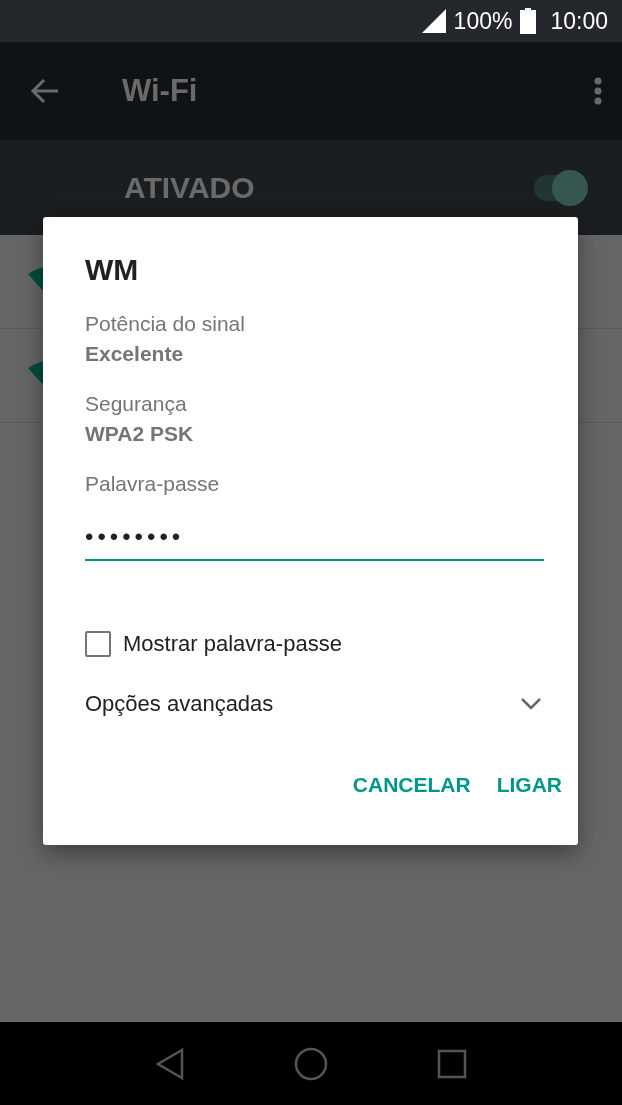 This screenshot has height=1105, width=622. I want to click on dialog-button: CANCELAR, so click(411, 785).